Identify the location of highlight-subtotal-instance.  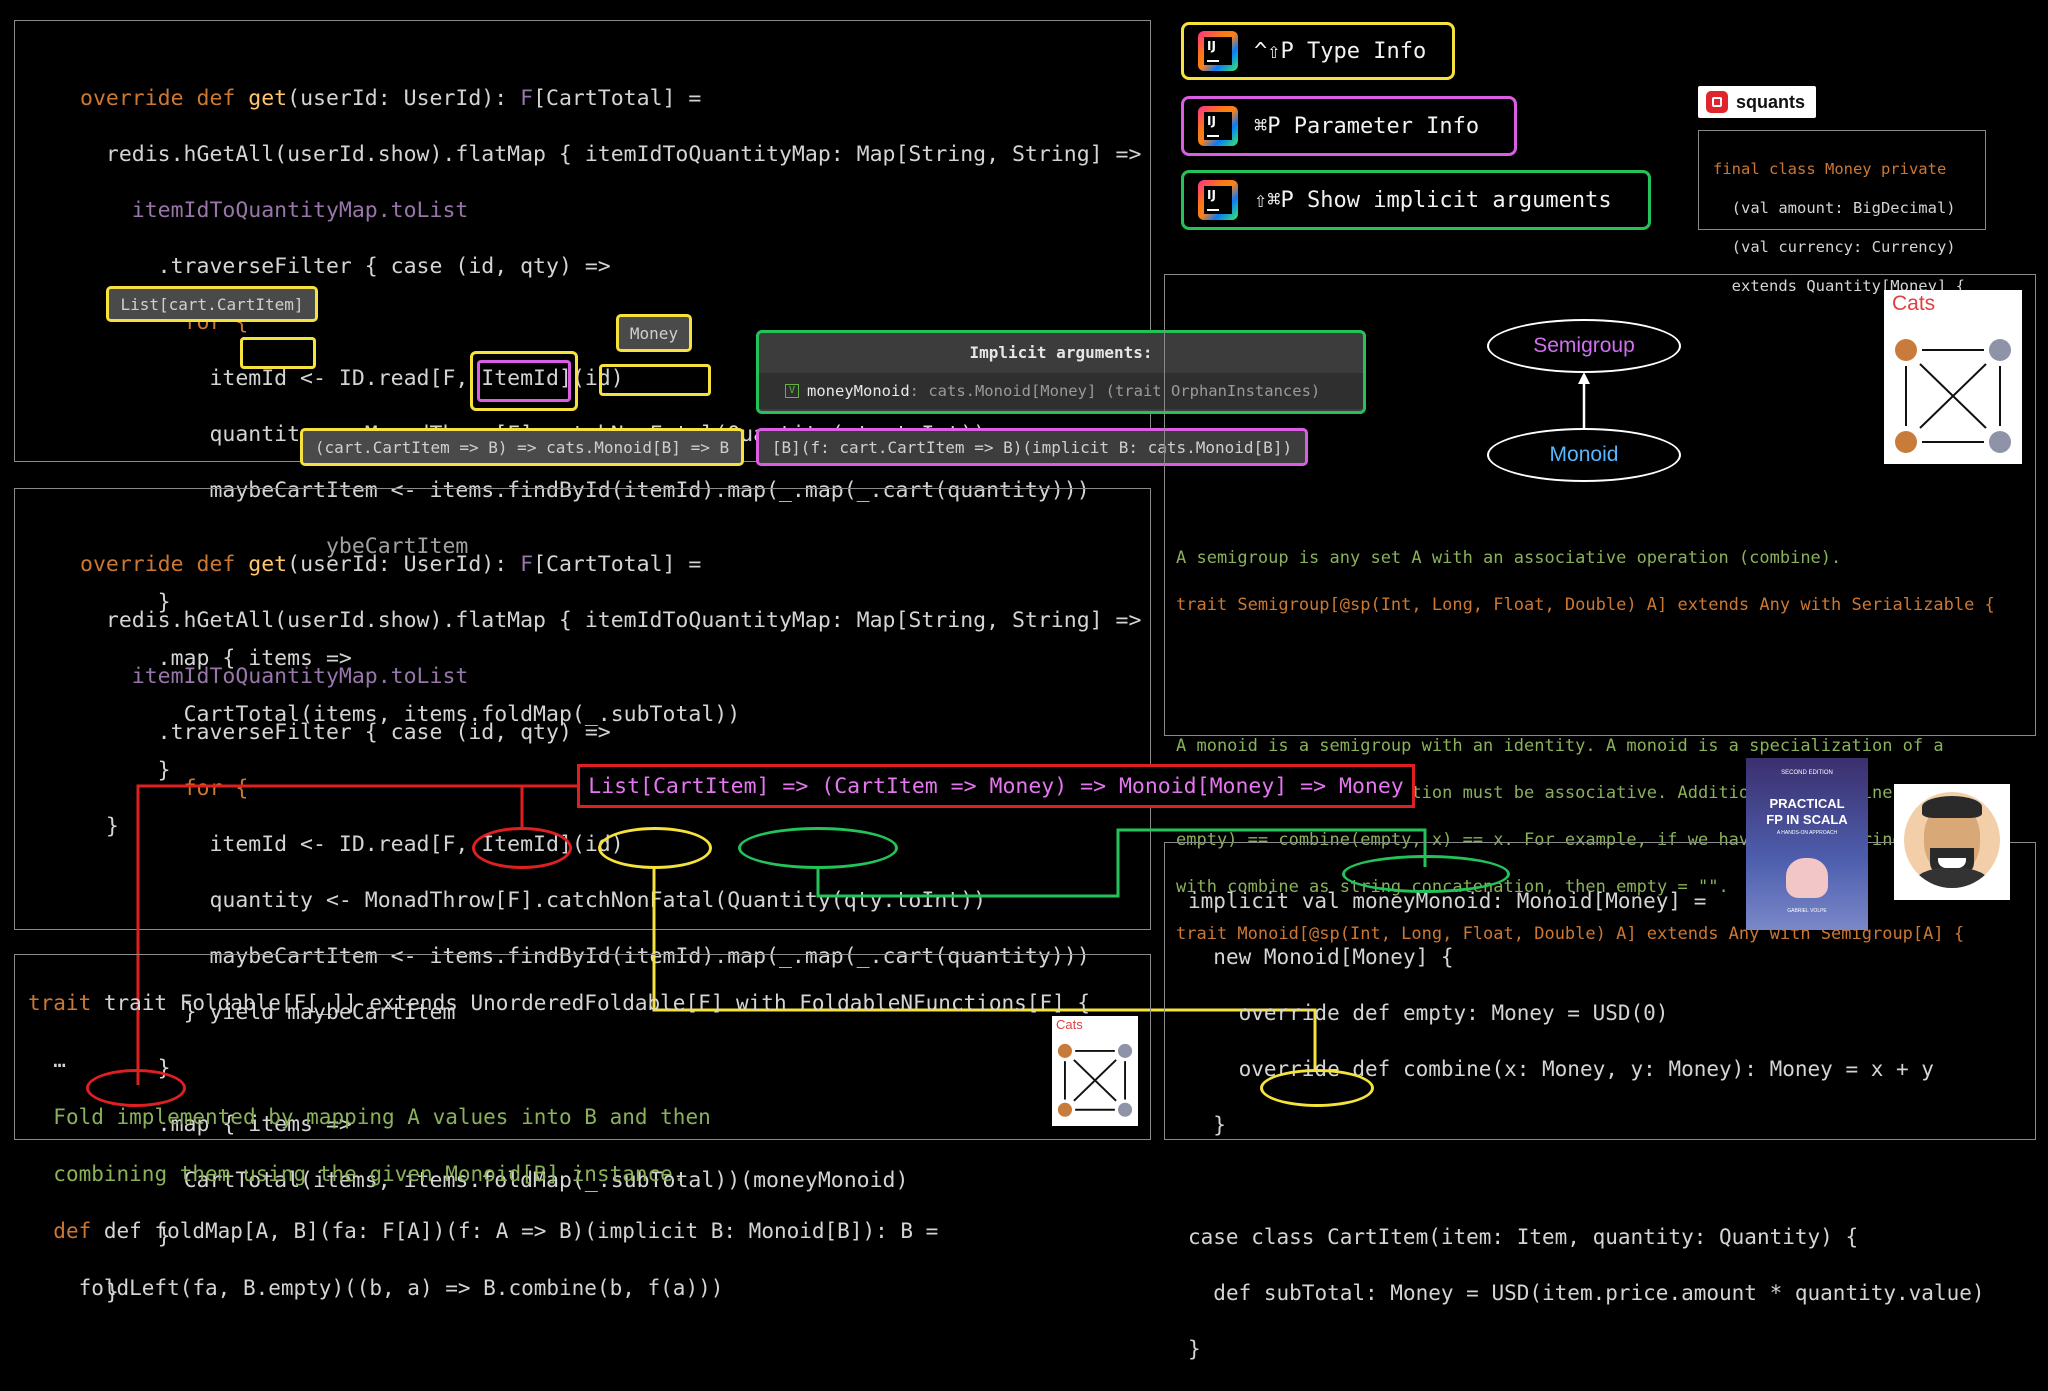
(1317, 1088).